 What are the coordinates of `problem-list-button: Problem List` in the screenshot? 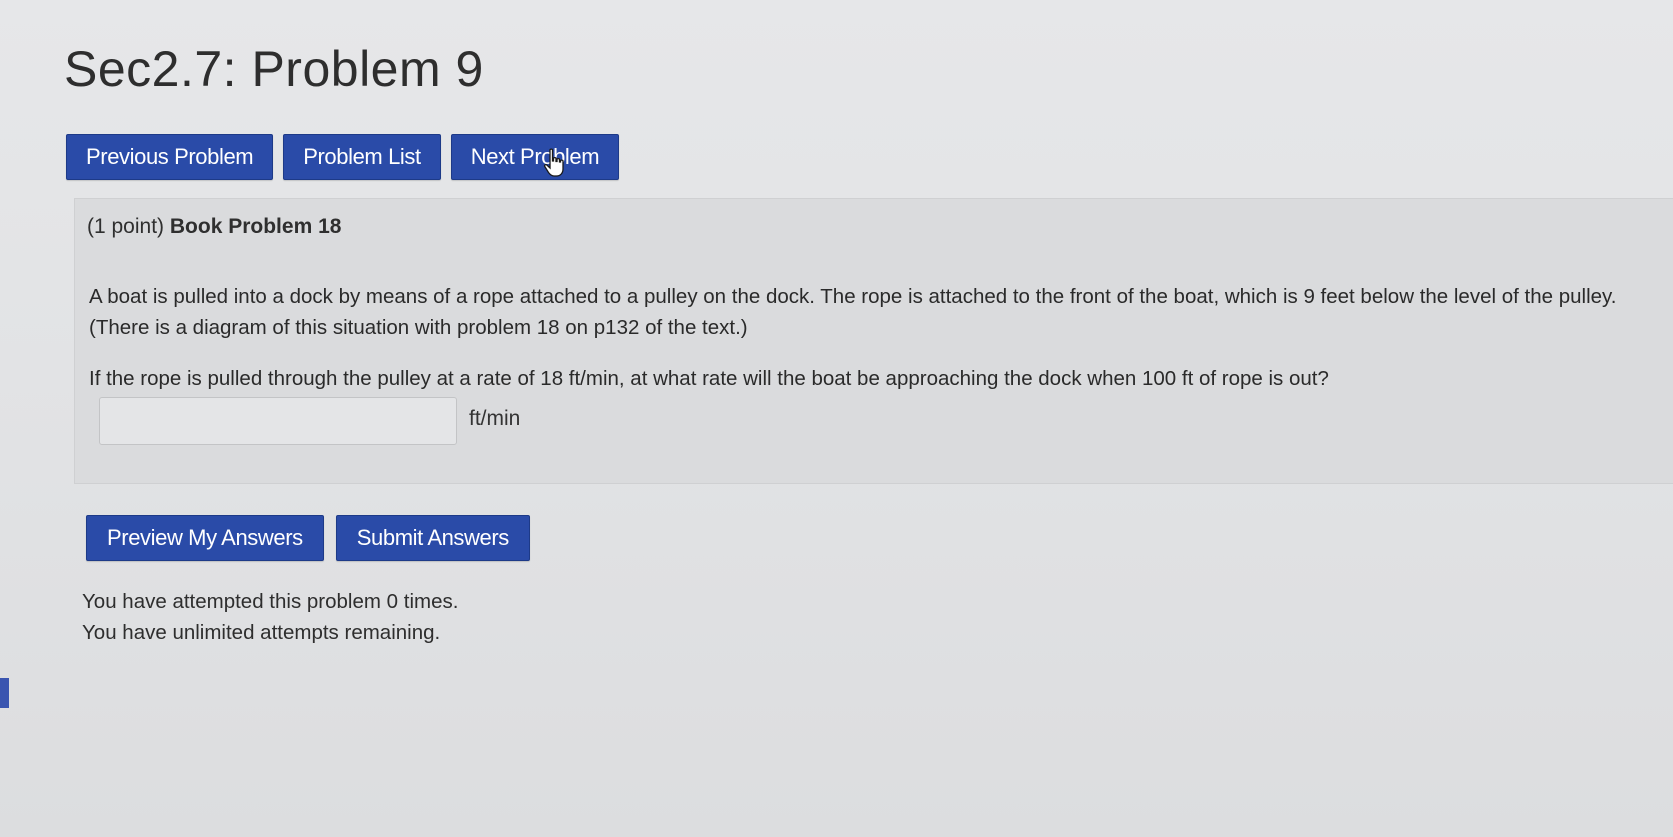 It's located at (362, 157).